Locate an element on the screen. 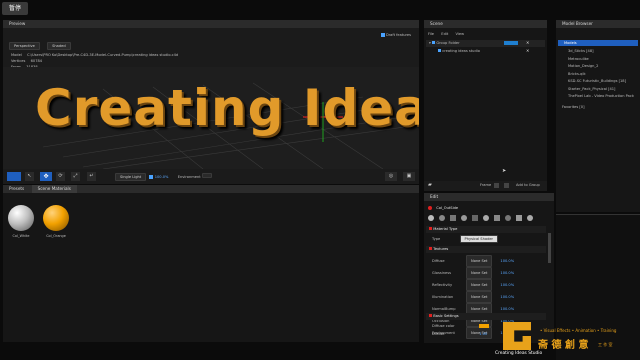  browser-item-label: Favorites [0] is located at coordinates (573, 107).